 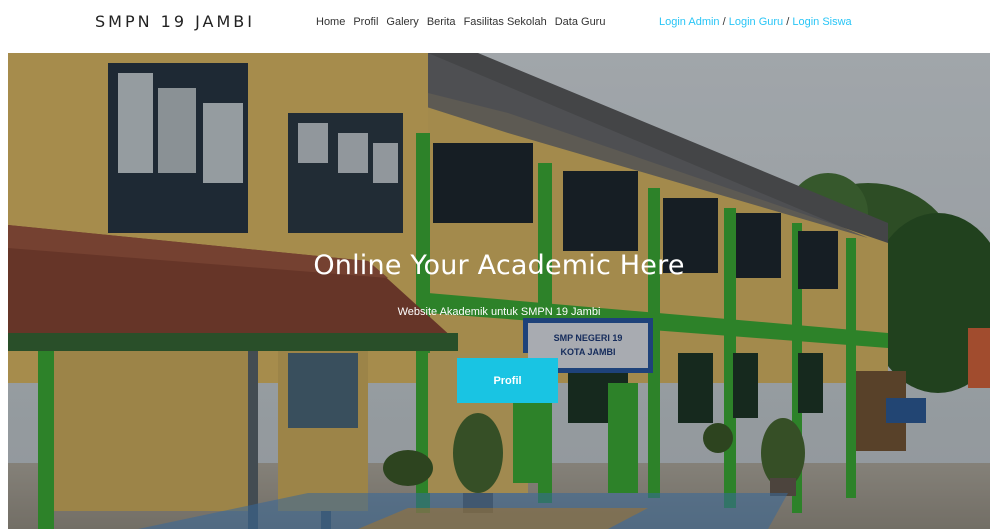 What do you see at coordinates (689, 22) in the screenshot?
I see `login-admin-link: Login Admin` at bounding box center [689, 22].